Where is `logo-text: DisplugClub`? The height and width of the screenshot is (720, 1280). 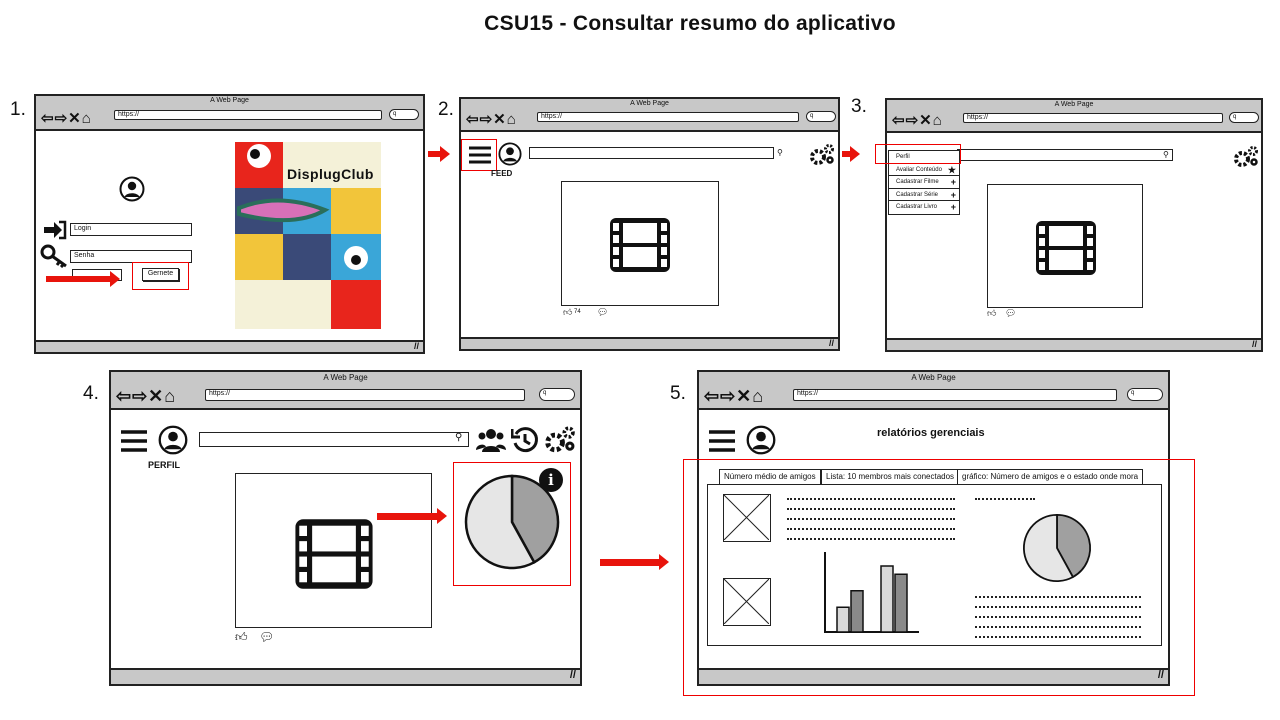 logo-text: DisplugClub is located at coordinates (330, 174).